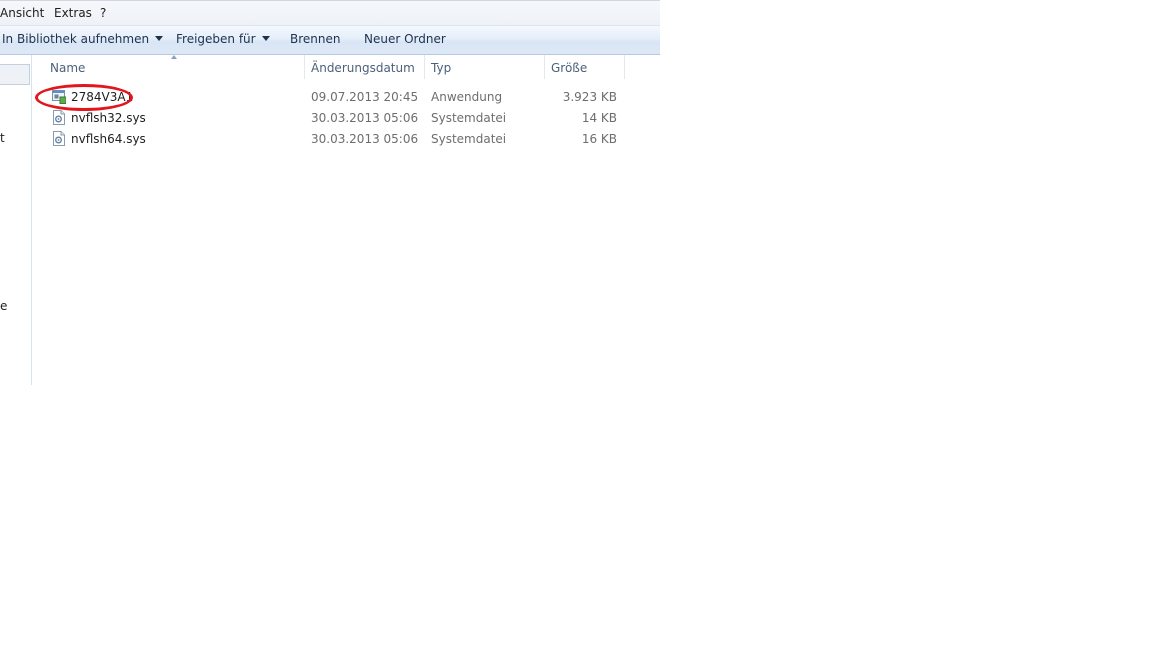 This screenshot has height=648, width=1152. Describe the element at coordinates (102, 97) in the screenshot. I see `file-name: 2784V3A1` at that location.